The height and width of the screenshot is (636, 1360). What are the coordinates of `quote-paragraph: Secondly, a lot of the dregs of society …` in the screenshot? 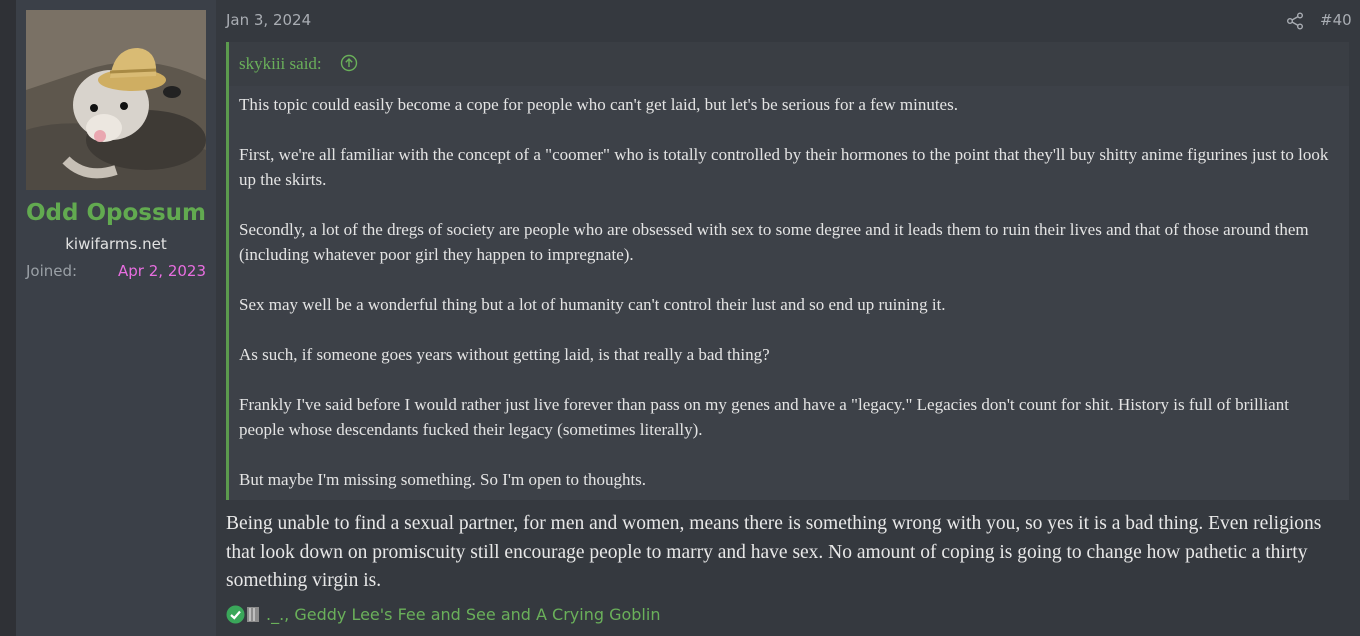 It's located at (774, 242).